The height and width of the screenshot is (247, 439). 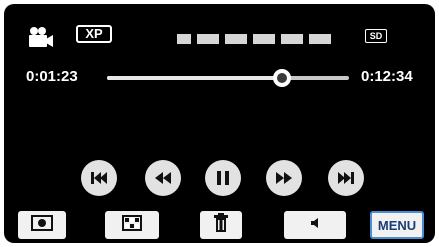 I want to click on volume-icon, so click(x=315, y=225).